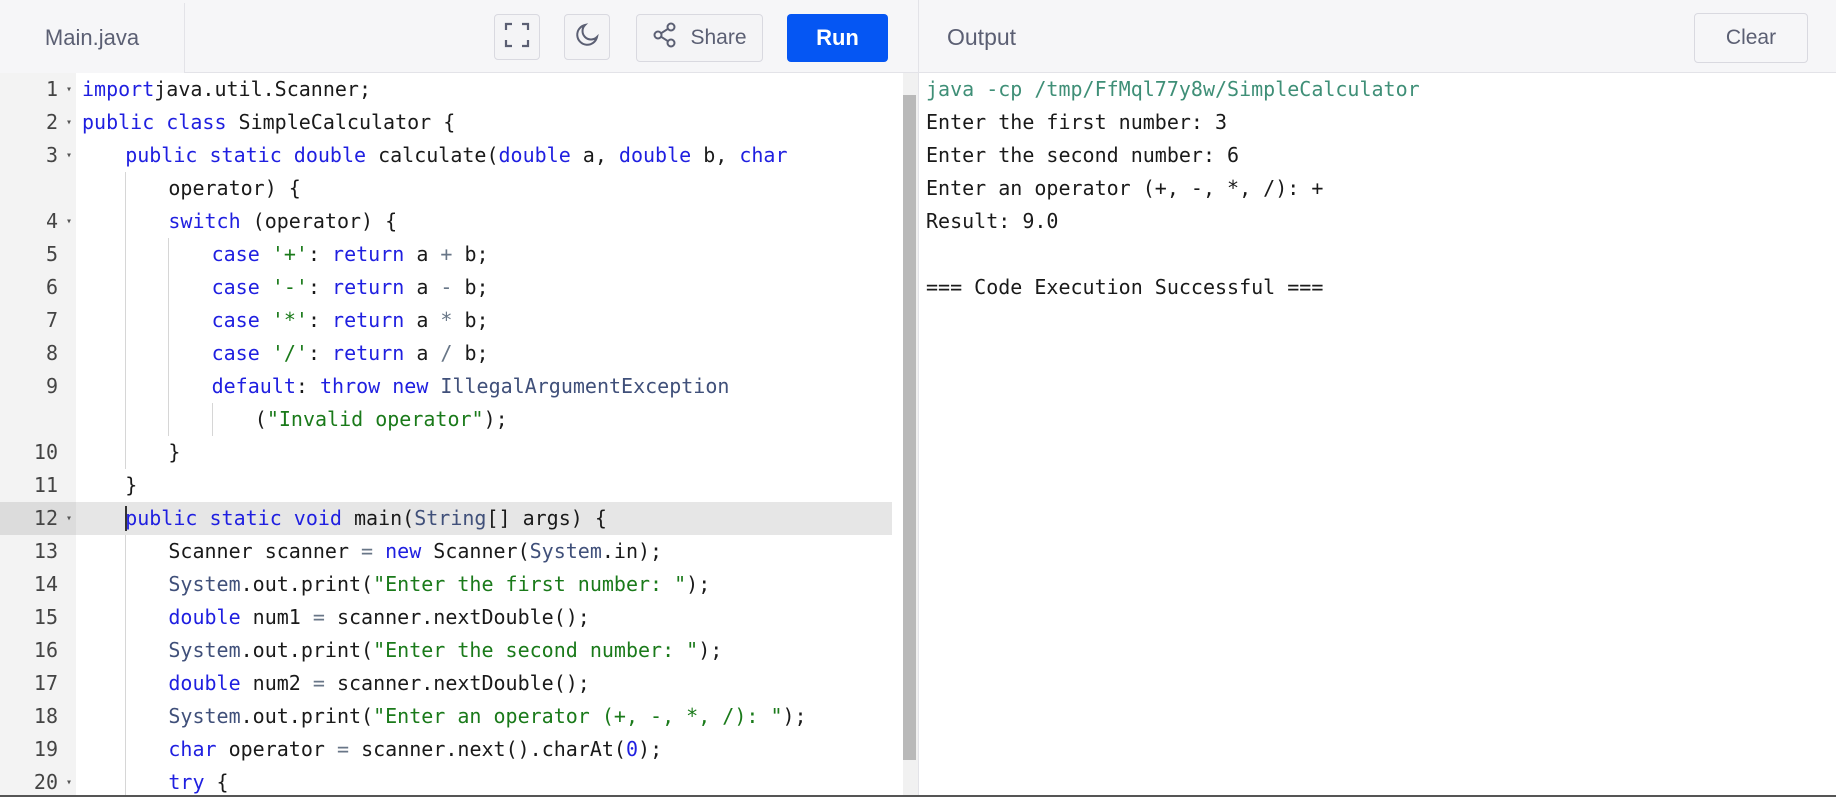 This screenshot has height=797, width=1836. What do you see at coordinates (126, 518) in the screenshot?
I see `text-cursor` at bounding box center [126, 518].